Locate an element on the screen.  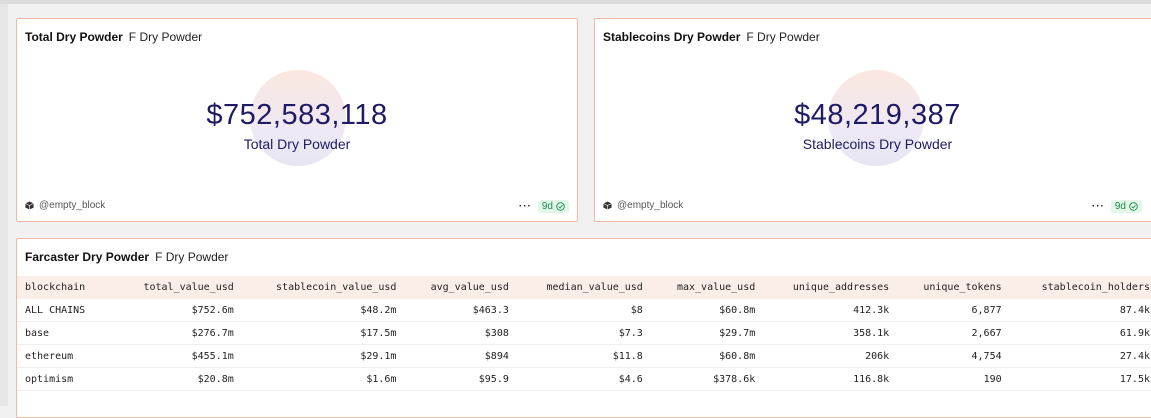
counter-label: Stablecoins Dry Powder is located at coordinates (877, 144).